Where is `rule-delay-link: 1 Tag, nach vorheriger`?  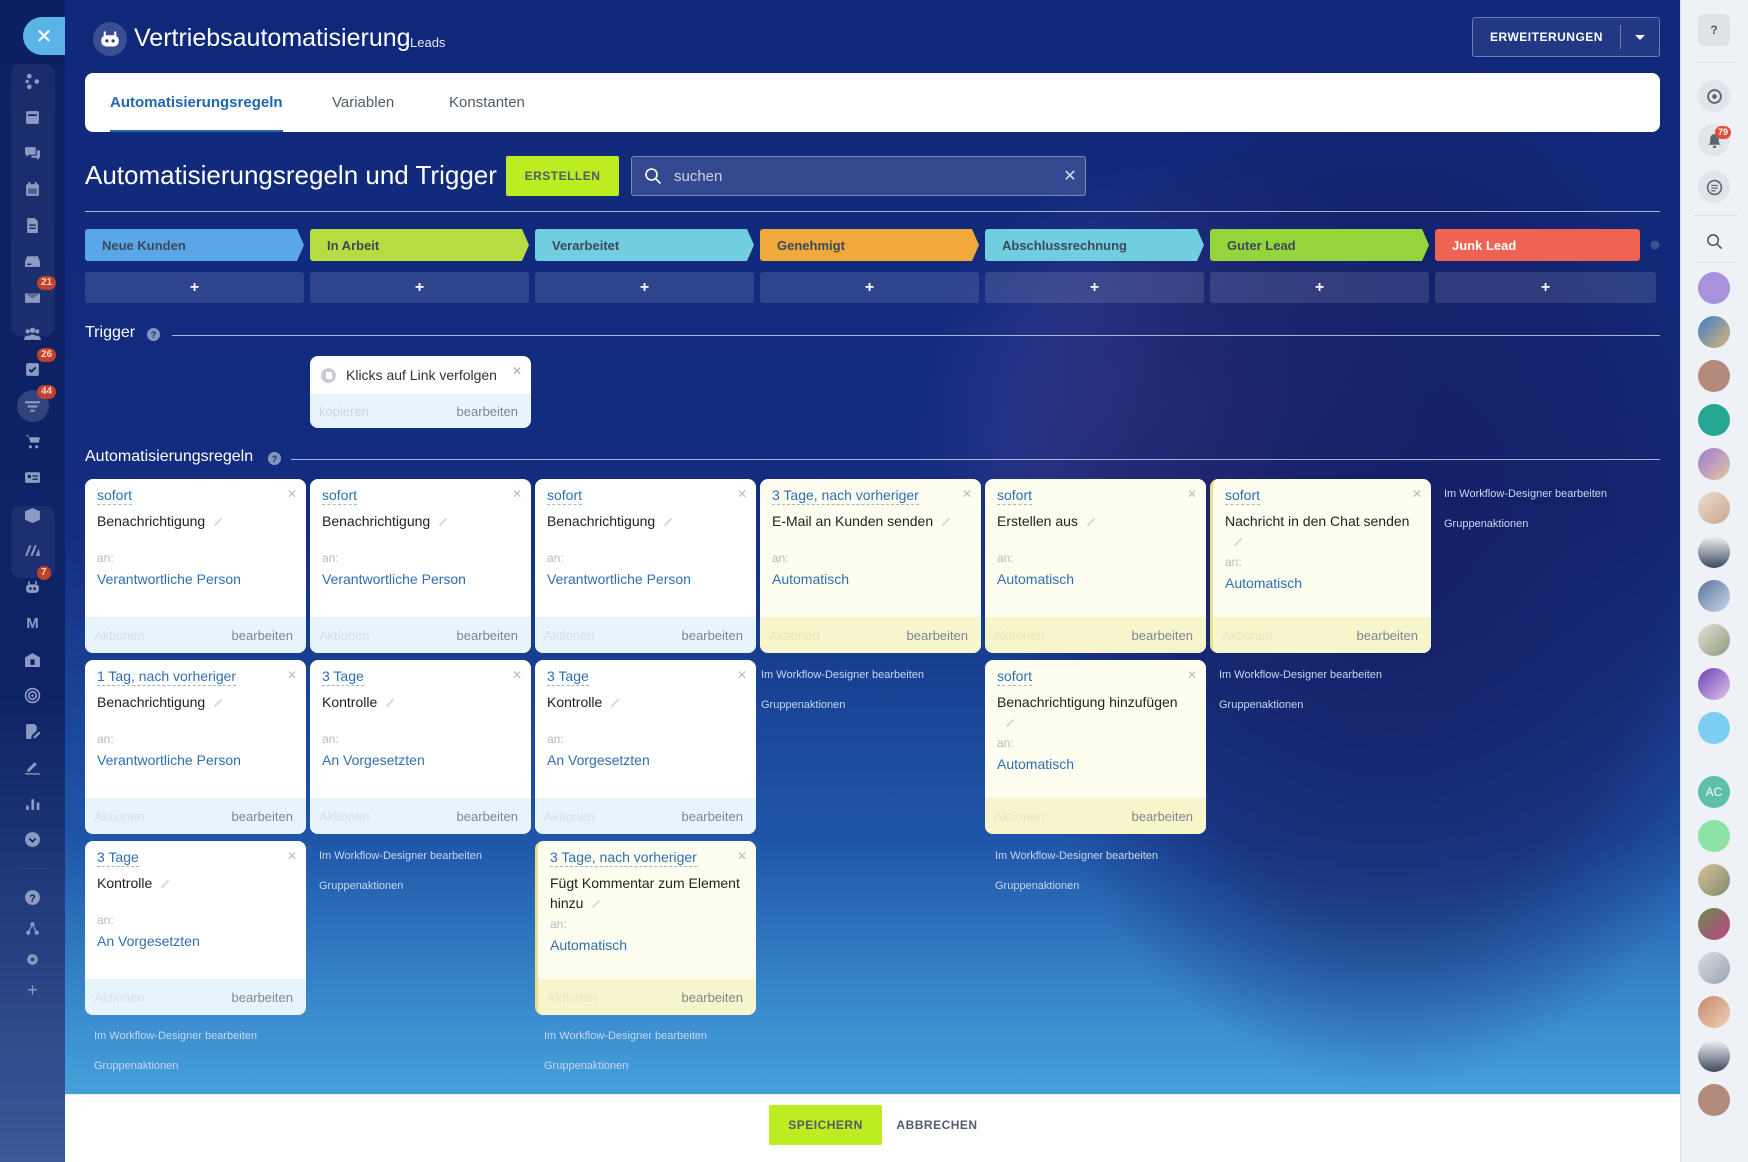
rule-delay-link: 1 Tag, nach vorheriger is located at coordinates (167, 677).